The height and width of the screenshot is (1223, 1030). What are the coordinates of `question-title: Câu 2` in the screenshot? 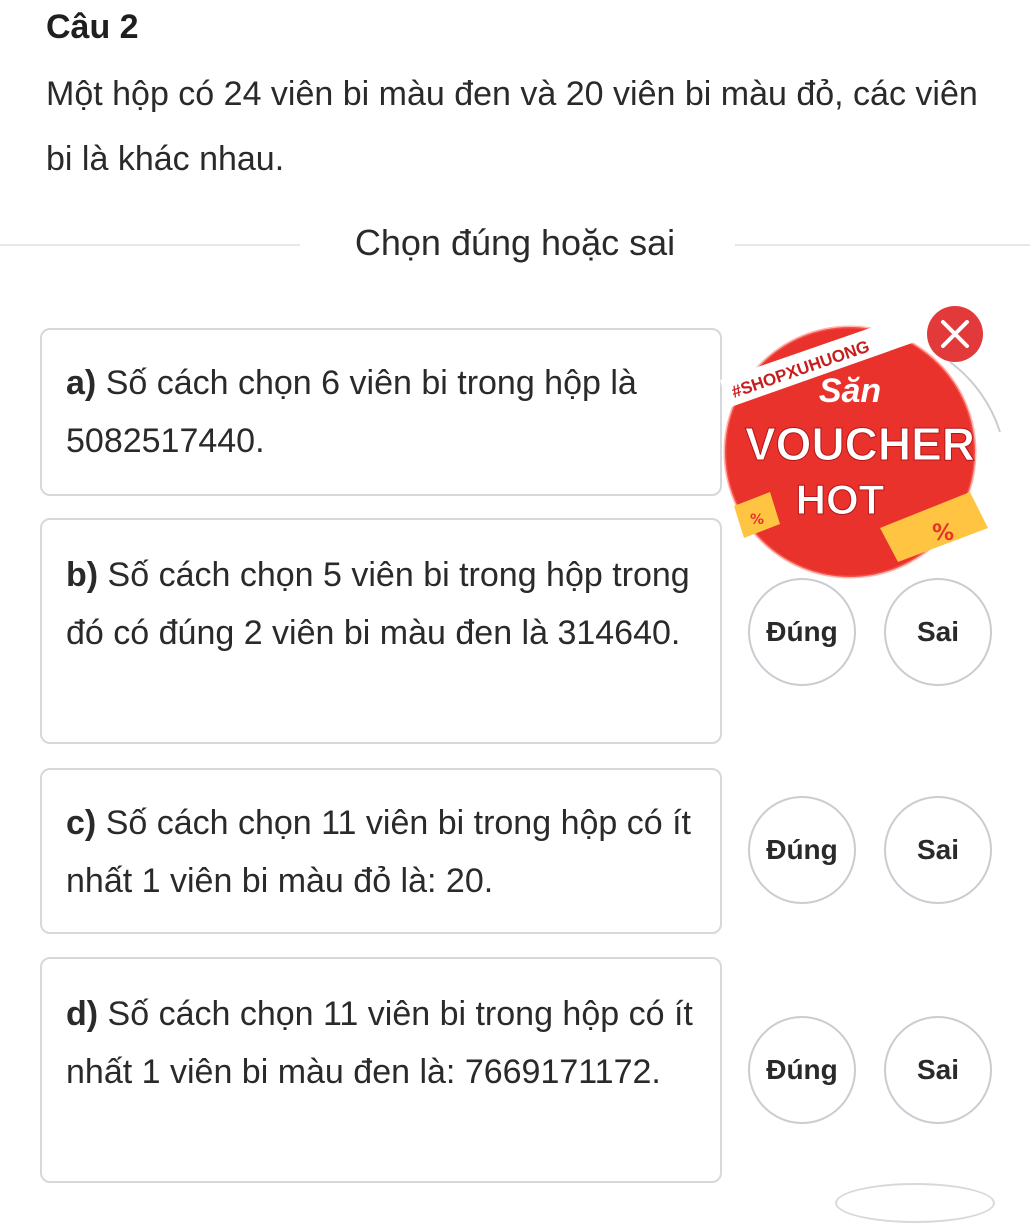 It's located at (92, 27).